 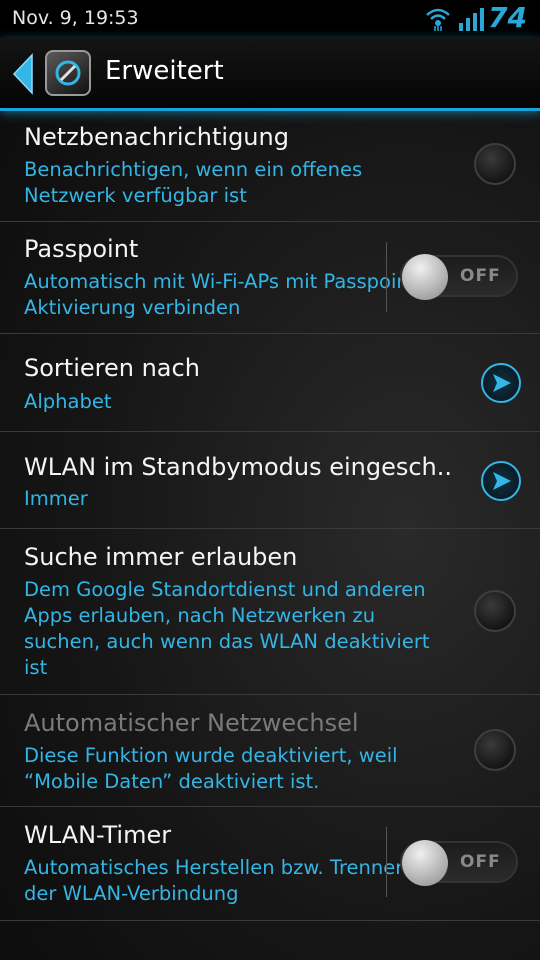 I want to click on item-title: Netzbenachrichtigung, so click(x=156, y=137).